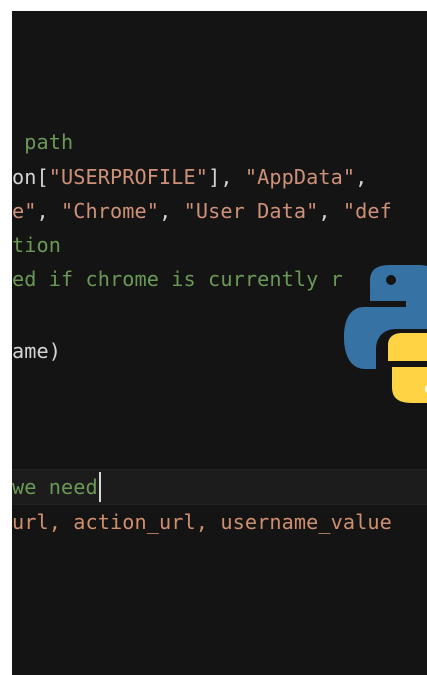 Image resolution: width=427 pixels, height=675 pixels. Describe the element at coordinates (251, 211) in the screenshot. I see `string-literal: "User Data"` at that location.